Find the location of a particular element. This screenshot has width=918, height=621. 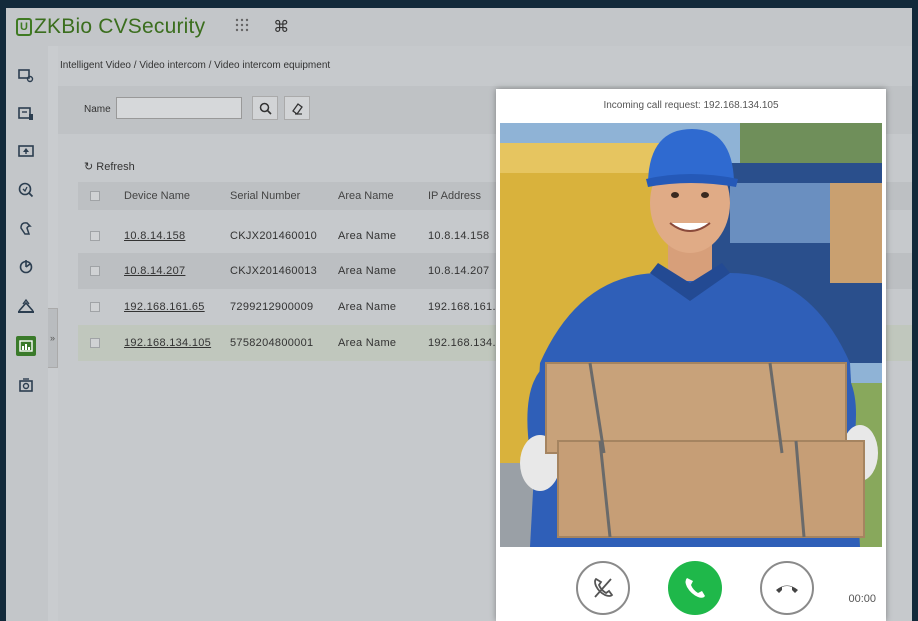

column-header-area-name: Area Name is located at coordinates (383, 196).